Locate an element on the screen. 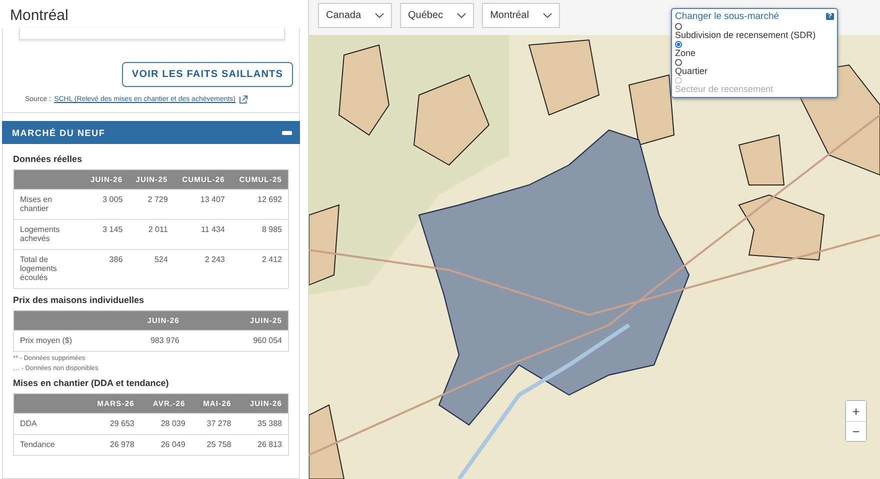 This screenshot has width=880, height=479. table-cell: 25 758 is located at coordinates (214, 445).